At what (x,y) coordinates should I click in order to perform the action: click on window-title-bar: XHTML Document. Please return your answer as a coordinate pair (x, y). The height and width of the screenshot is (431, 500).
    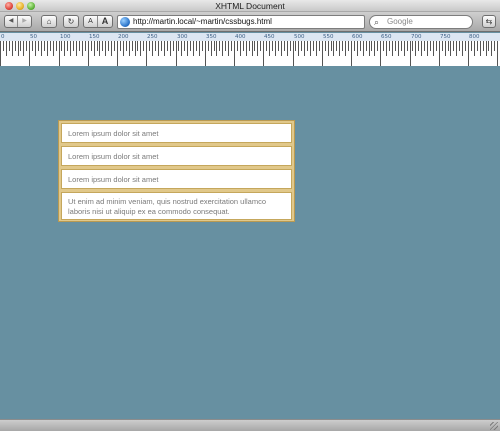
    Looking at the image, I should click on (250, 6).